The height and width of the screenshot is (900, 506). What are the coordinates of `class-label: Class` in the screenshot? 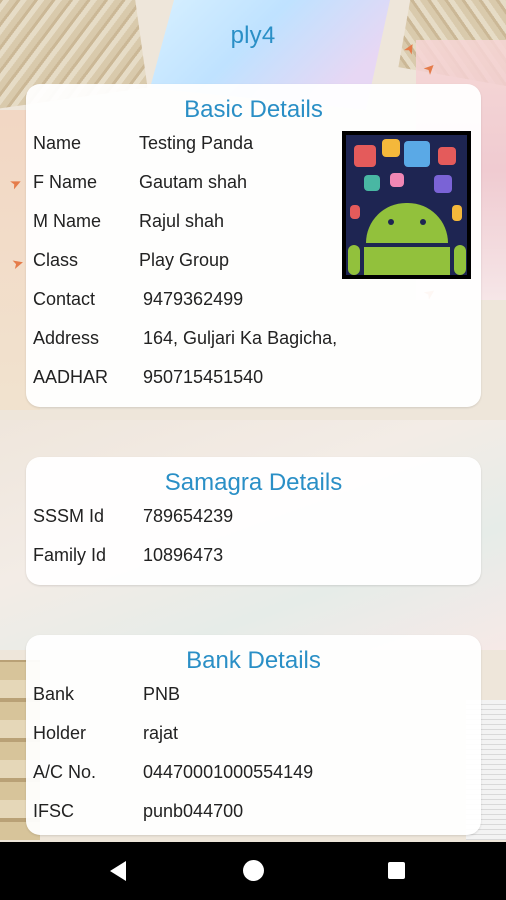 It's located at (56, 260).